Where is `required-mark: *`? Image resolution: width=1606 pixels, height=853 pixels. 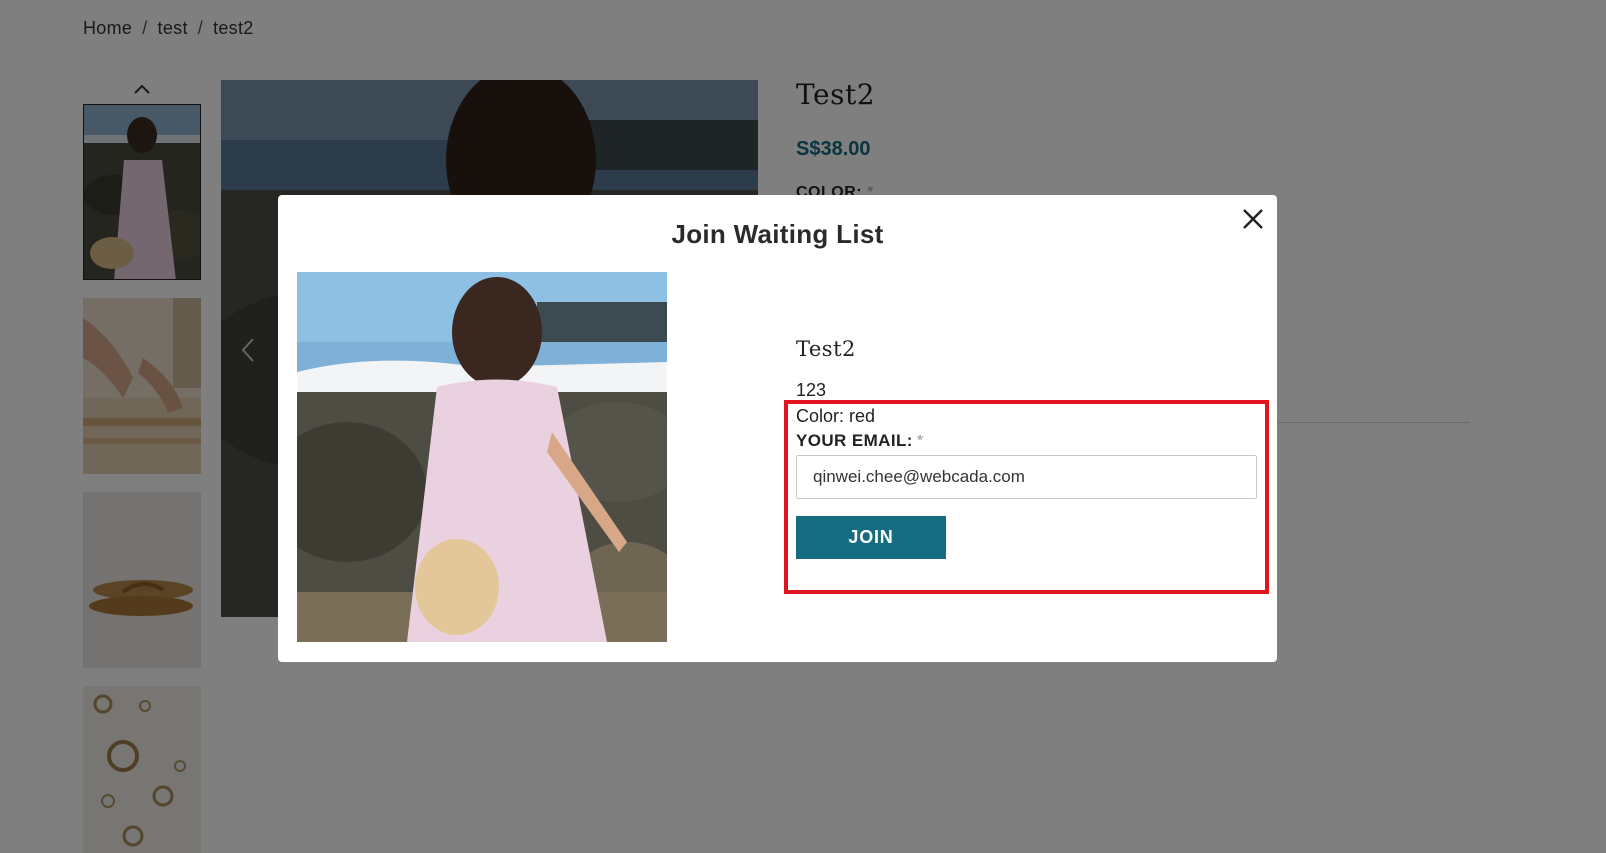
required-mark: * is located at coordinates (920, 440).